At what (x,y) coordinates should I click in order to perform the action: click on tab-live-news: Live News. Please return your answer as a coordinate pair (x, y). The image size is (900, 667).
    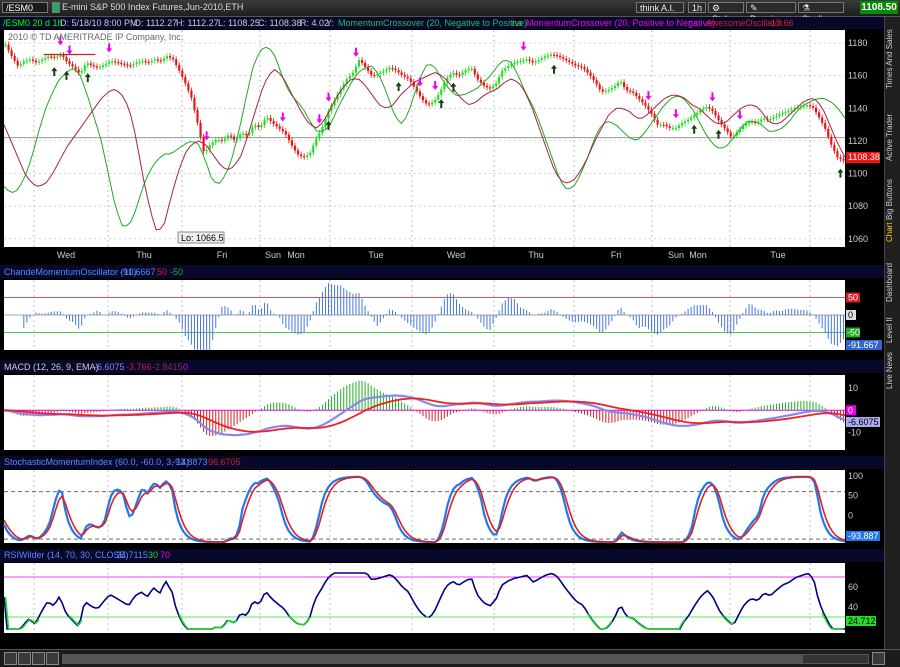
    Looking at the image, I should click on (892, 371).